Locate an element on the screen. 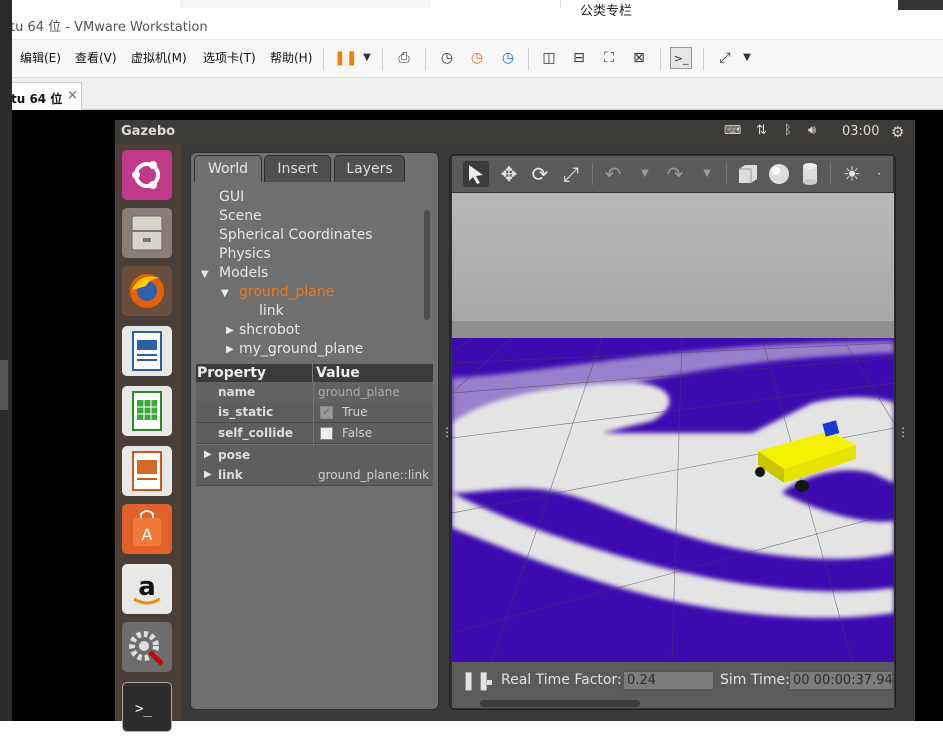 The image size is (943, 750). more-icon: · is located at coordinates (879, 174).